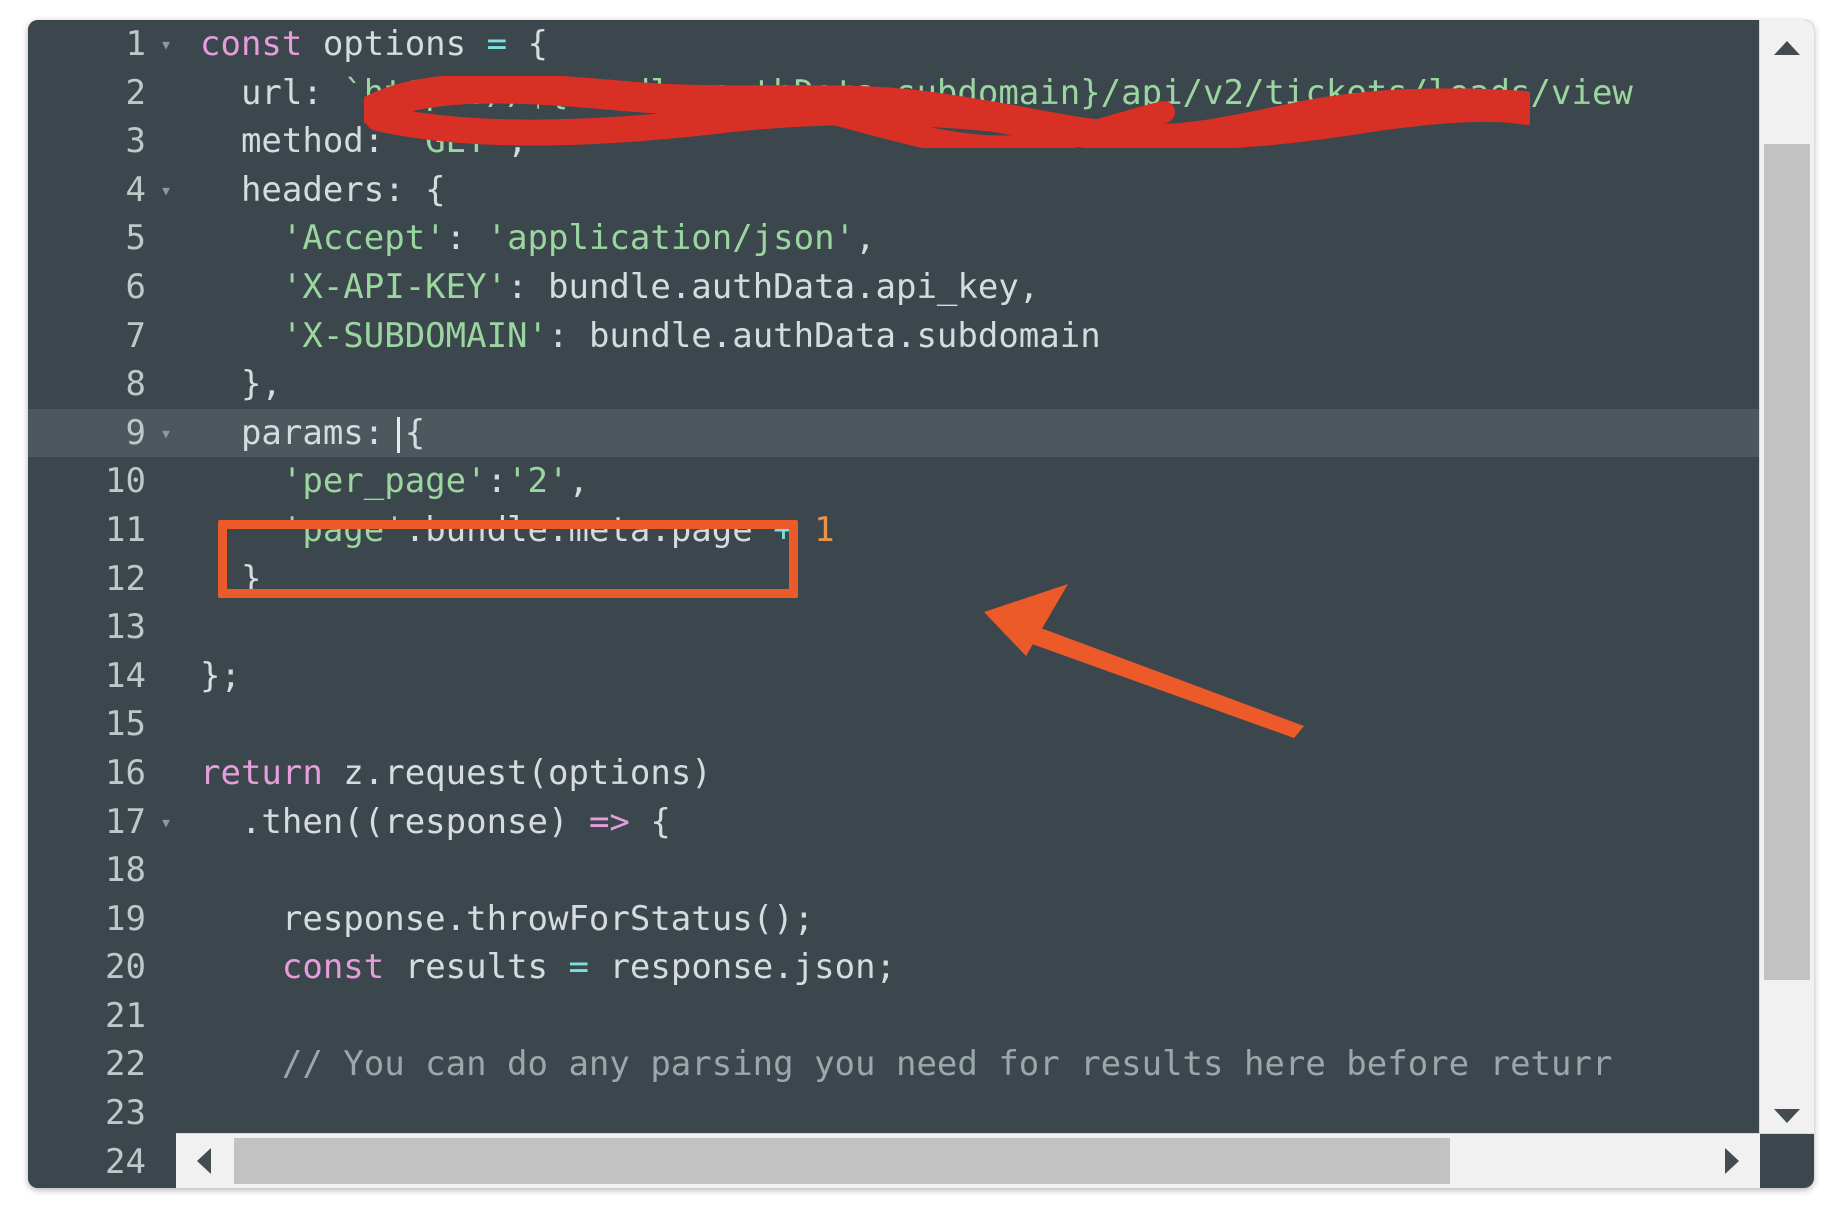 The height and width of the screenshot is (1210, 1842). I want to click on code-line-15: 15, so click(921, 724).